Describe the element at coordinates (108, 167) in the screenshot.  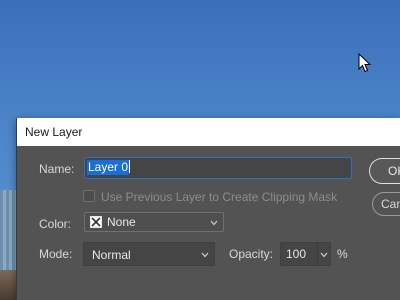
I see `layer-name-value: Layer 0` at that location.